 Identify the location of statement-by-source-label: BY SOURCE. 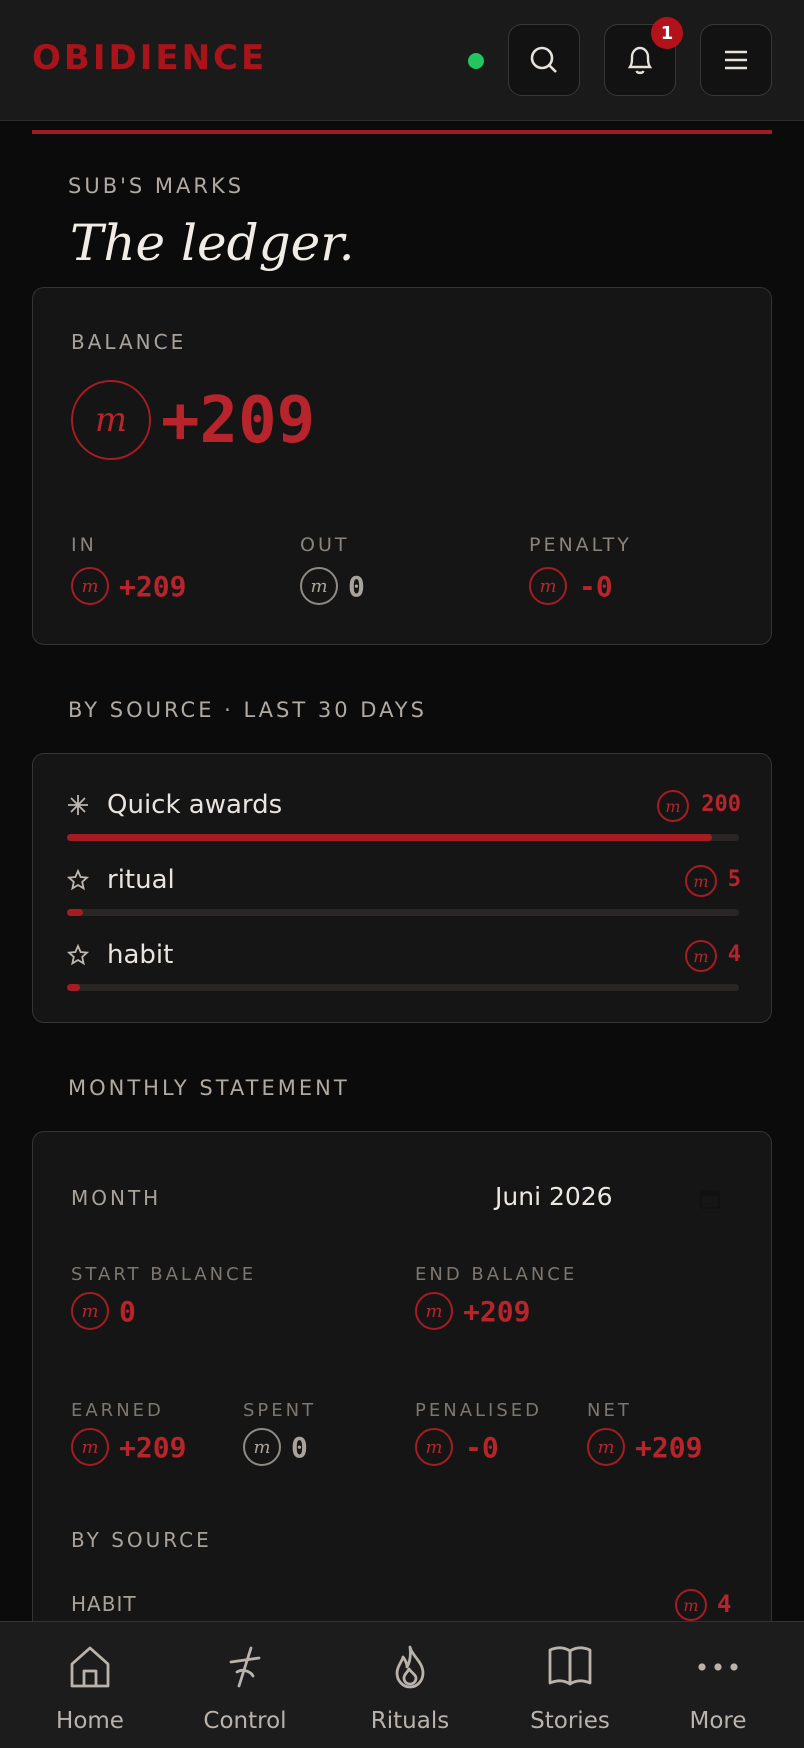
(141, 1540).